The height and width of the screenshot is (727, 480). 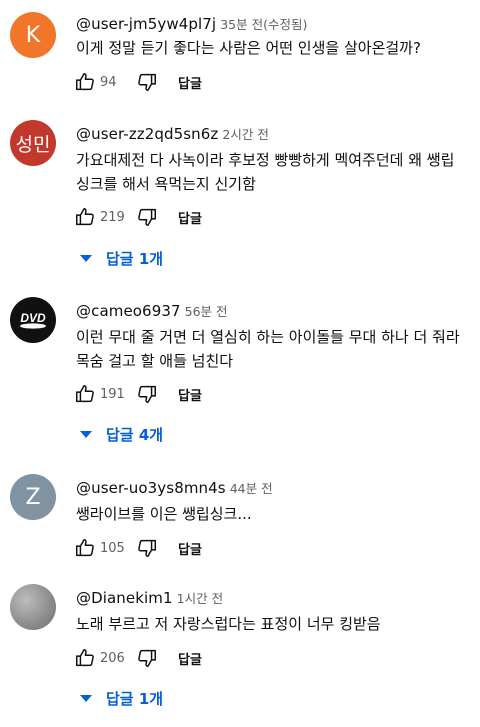 What do you see at coordinates (33, 607) in the screenshot?
I see `avatar` at bounding box center [33, 607].